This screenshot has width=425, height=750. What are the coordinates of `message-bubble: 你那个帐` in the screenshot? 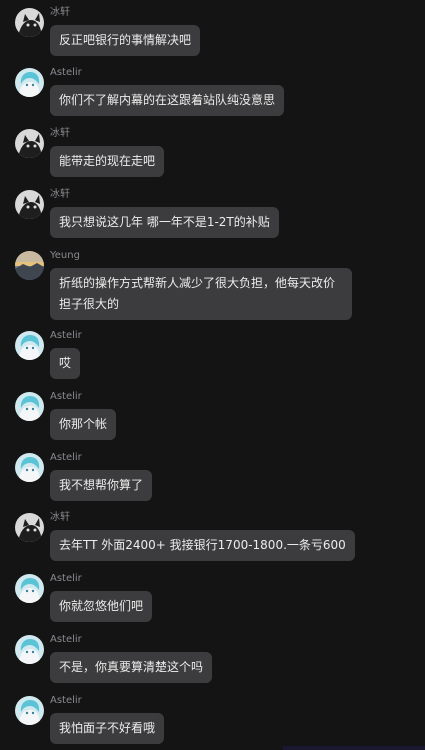 It's located at (83, 424).